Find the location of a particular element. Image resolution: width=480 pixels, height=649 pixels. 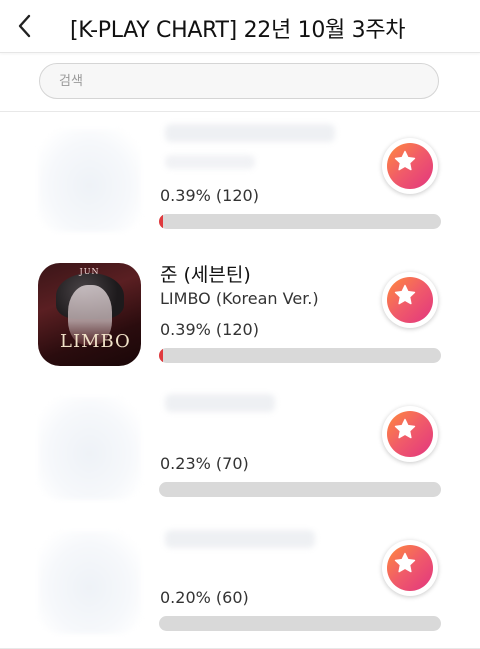

app-header: [K-PLAY CHART] 22년 10월 3주차 is located at coordinates (240, 26).